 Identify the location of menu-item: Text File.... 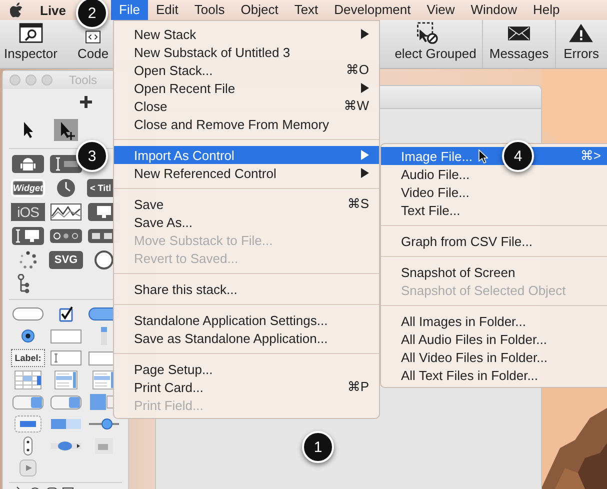
(494, 210).